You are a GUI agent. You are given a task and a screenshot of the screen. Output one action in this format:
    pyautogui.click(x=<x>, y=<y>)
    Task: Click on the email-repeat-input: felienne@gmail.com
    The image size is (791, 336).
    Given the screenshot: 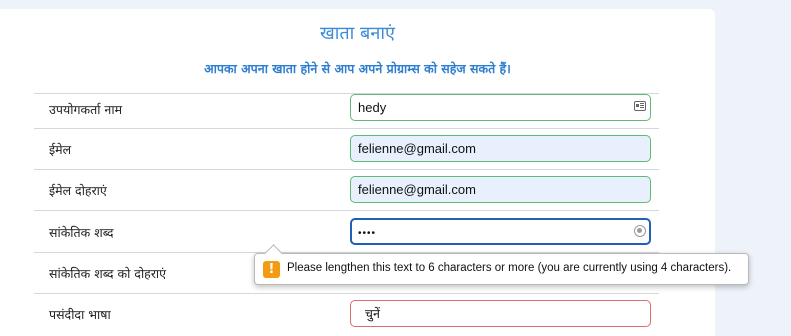 What is the action you would take?
    pyautogui.click(x=500, y=189)
    